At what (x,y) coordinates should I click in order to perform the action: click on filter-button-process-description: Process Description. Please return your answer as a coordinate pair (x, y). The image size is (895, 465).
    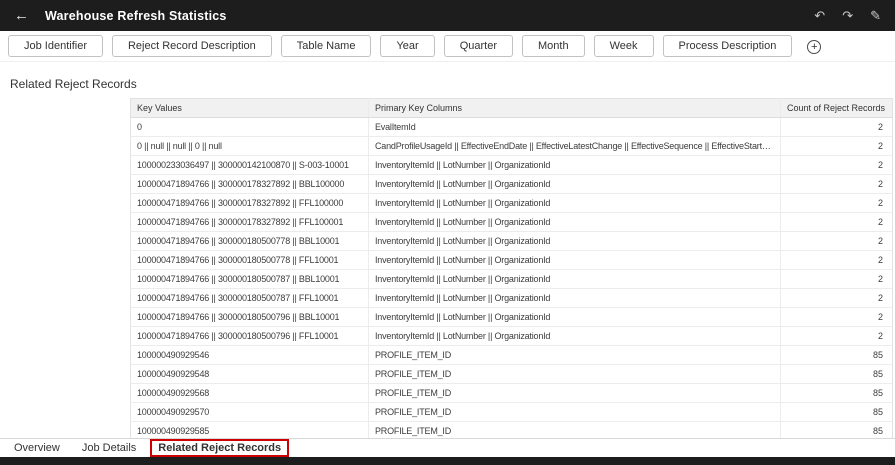
    Looking at the image, I should click on (727, 46).